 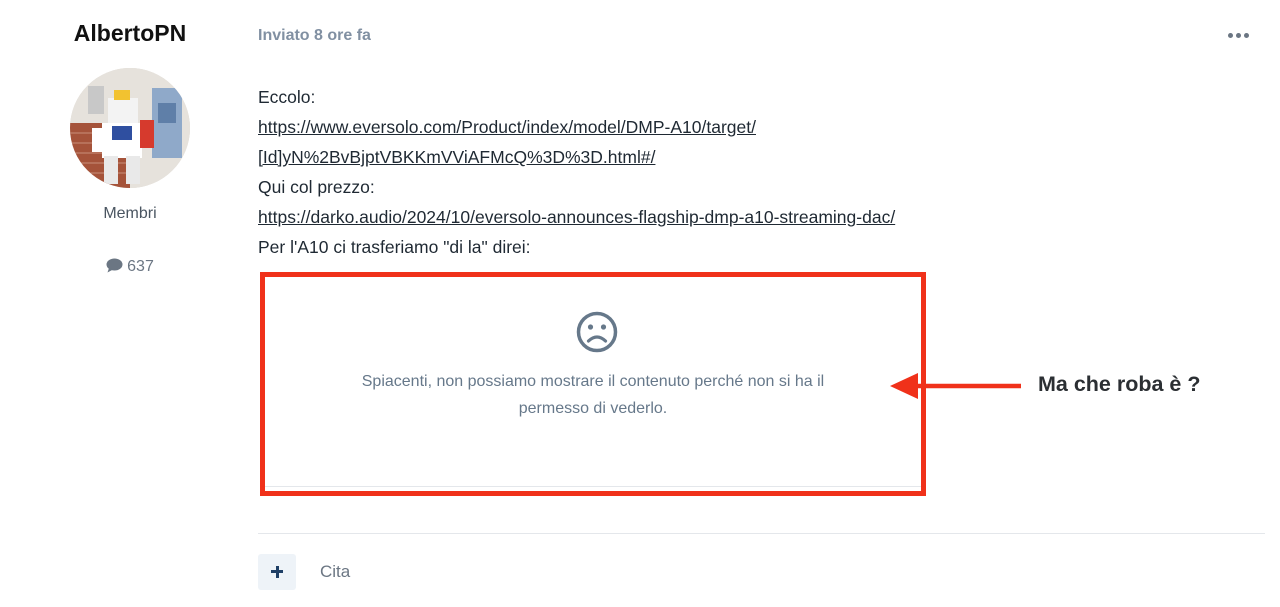 I want to click on post-count-value: 637, so click(x=140, y=266).